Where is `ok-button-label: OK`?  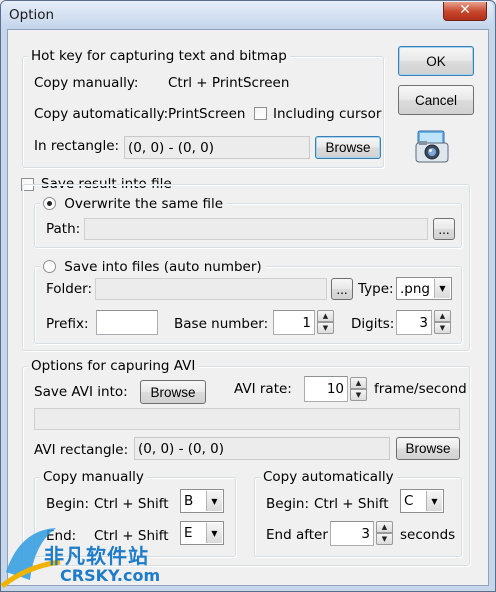
ok-button-label: OK is located at coordinates (436, 61).